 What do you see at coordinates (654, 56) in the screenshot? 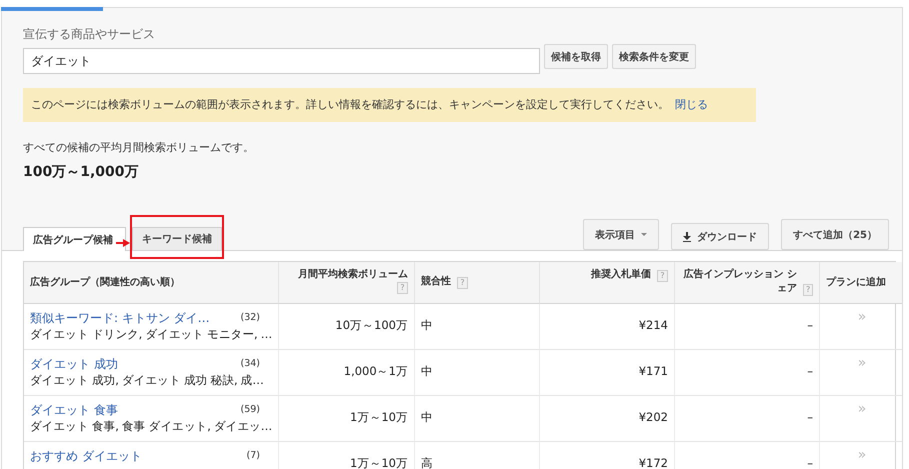
I see `modify-search-button: 検索条件を変更` at bounding box center [654, 56].